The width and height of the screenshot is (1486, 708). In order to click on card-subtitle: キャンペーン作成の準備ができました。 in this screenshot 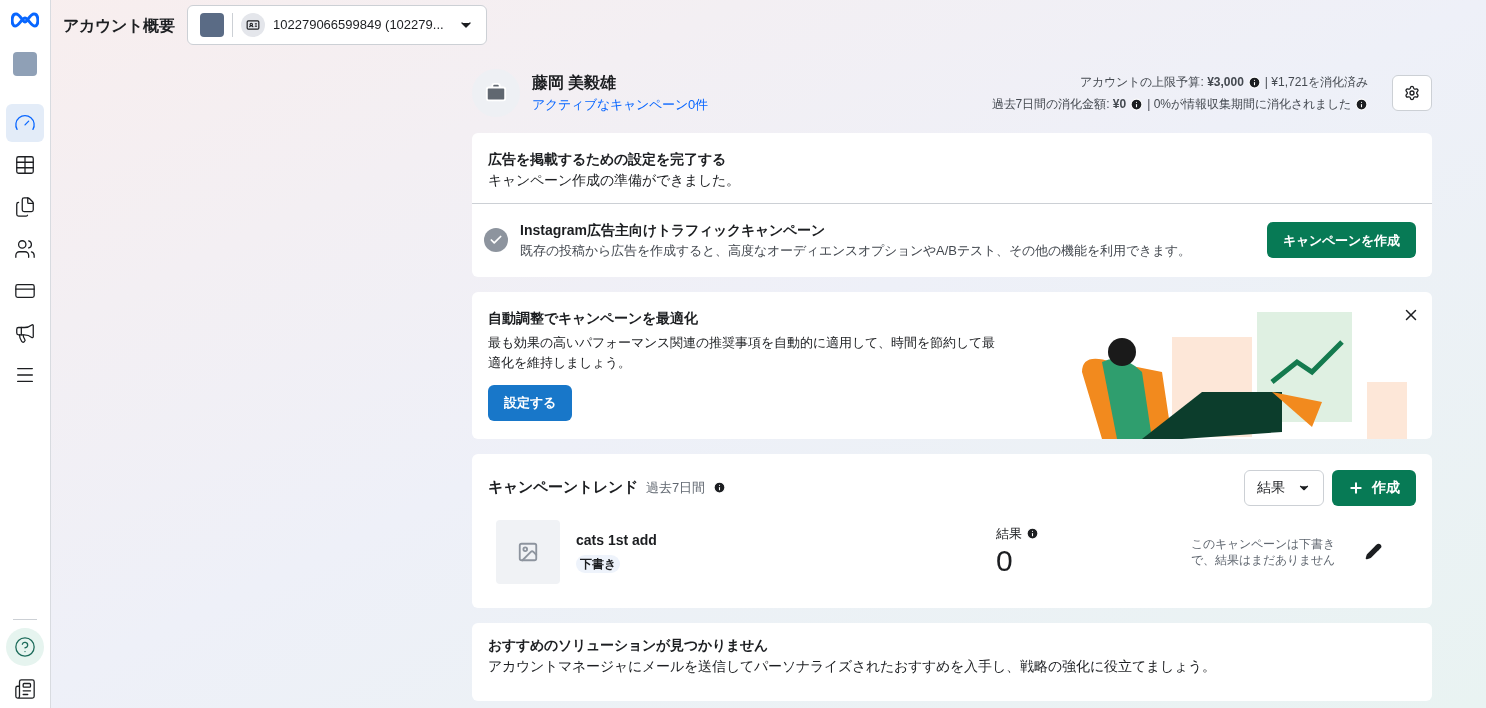, I will do `click(614, 180)`.